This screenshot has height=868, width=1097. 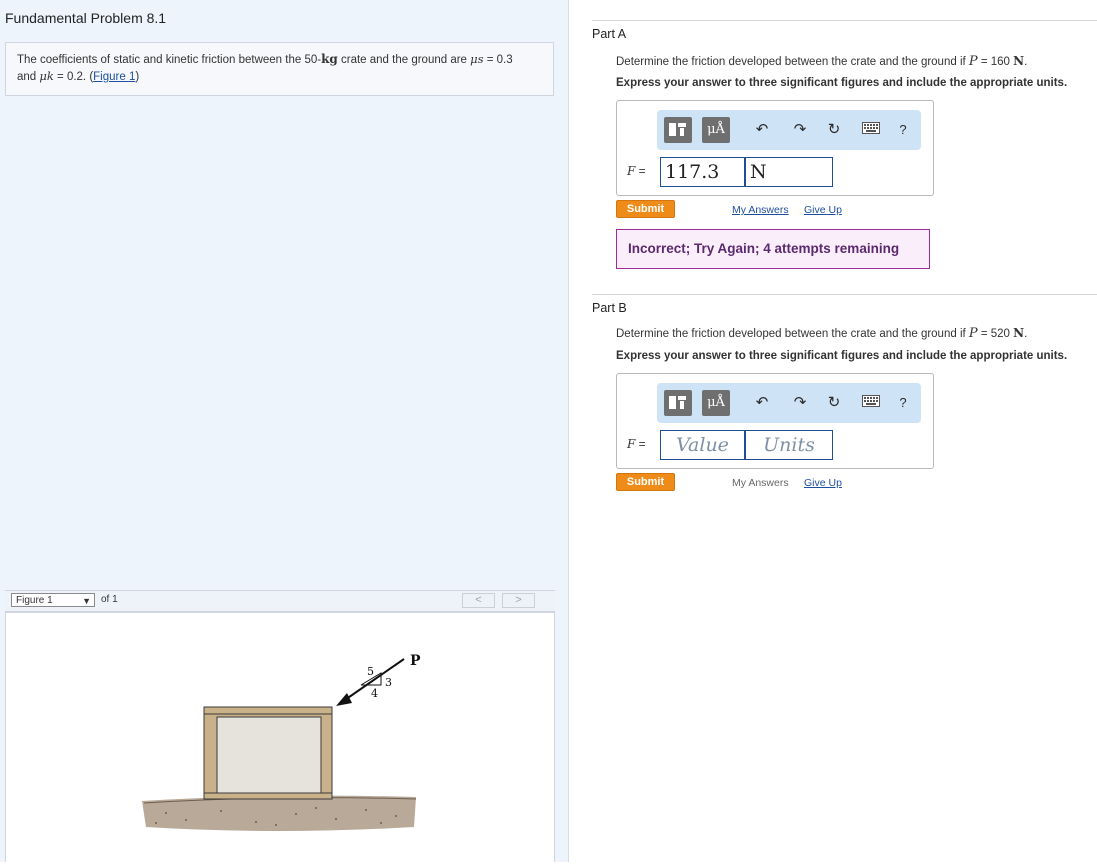 What do you see at coordinates (73, 77) in the screenshot?
I see `mu-k-value: = 0.2. (` at bounding box center [73, 77].